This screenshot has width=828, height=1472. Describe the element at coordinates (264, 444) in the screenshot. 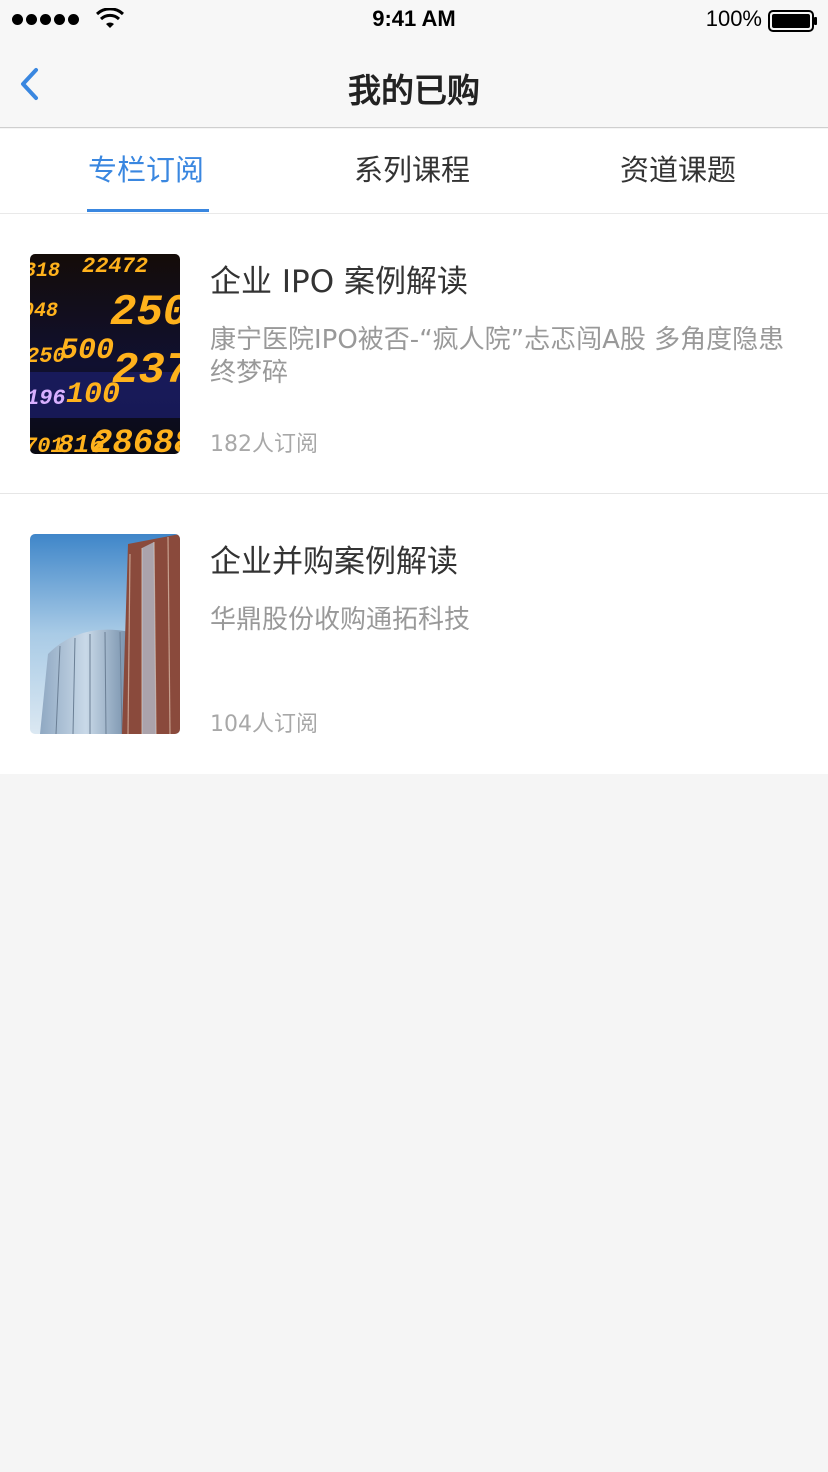

I see `subscriber-count: 182人订阅` at that location.